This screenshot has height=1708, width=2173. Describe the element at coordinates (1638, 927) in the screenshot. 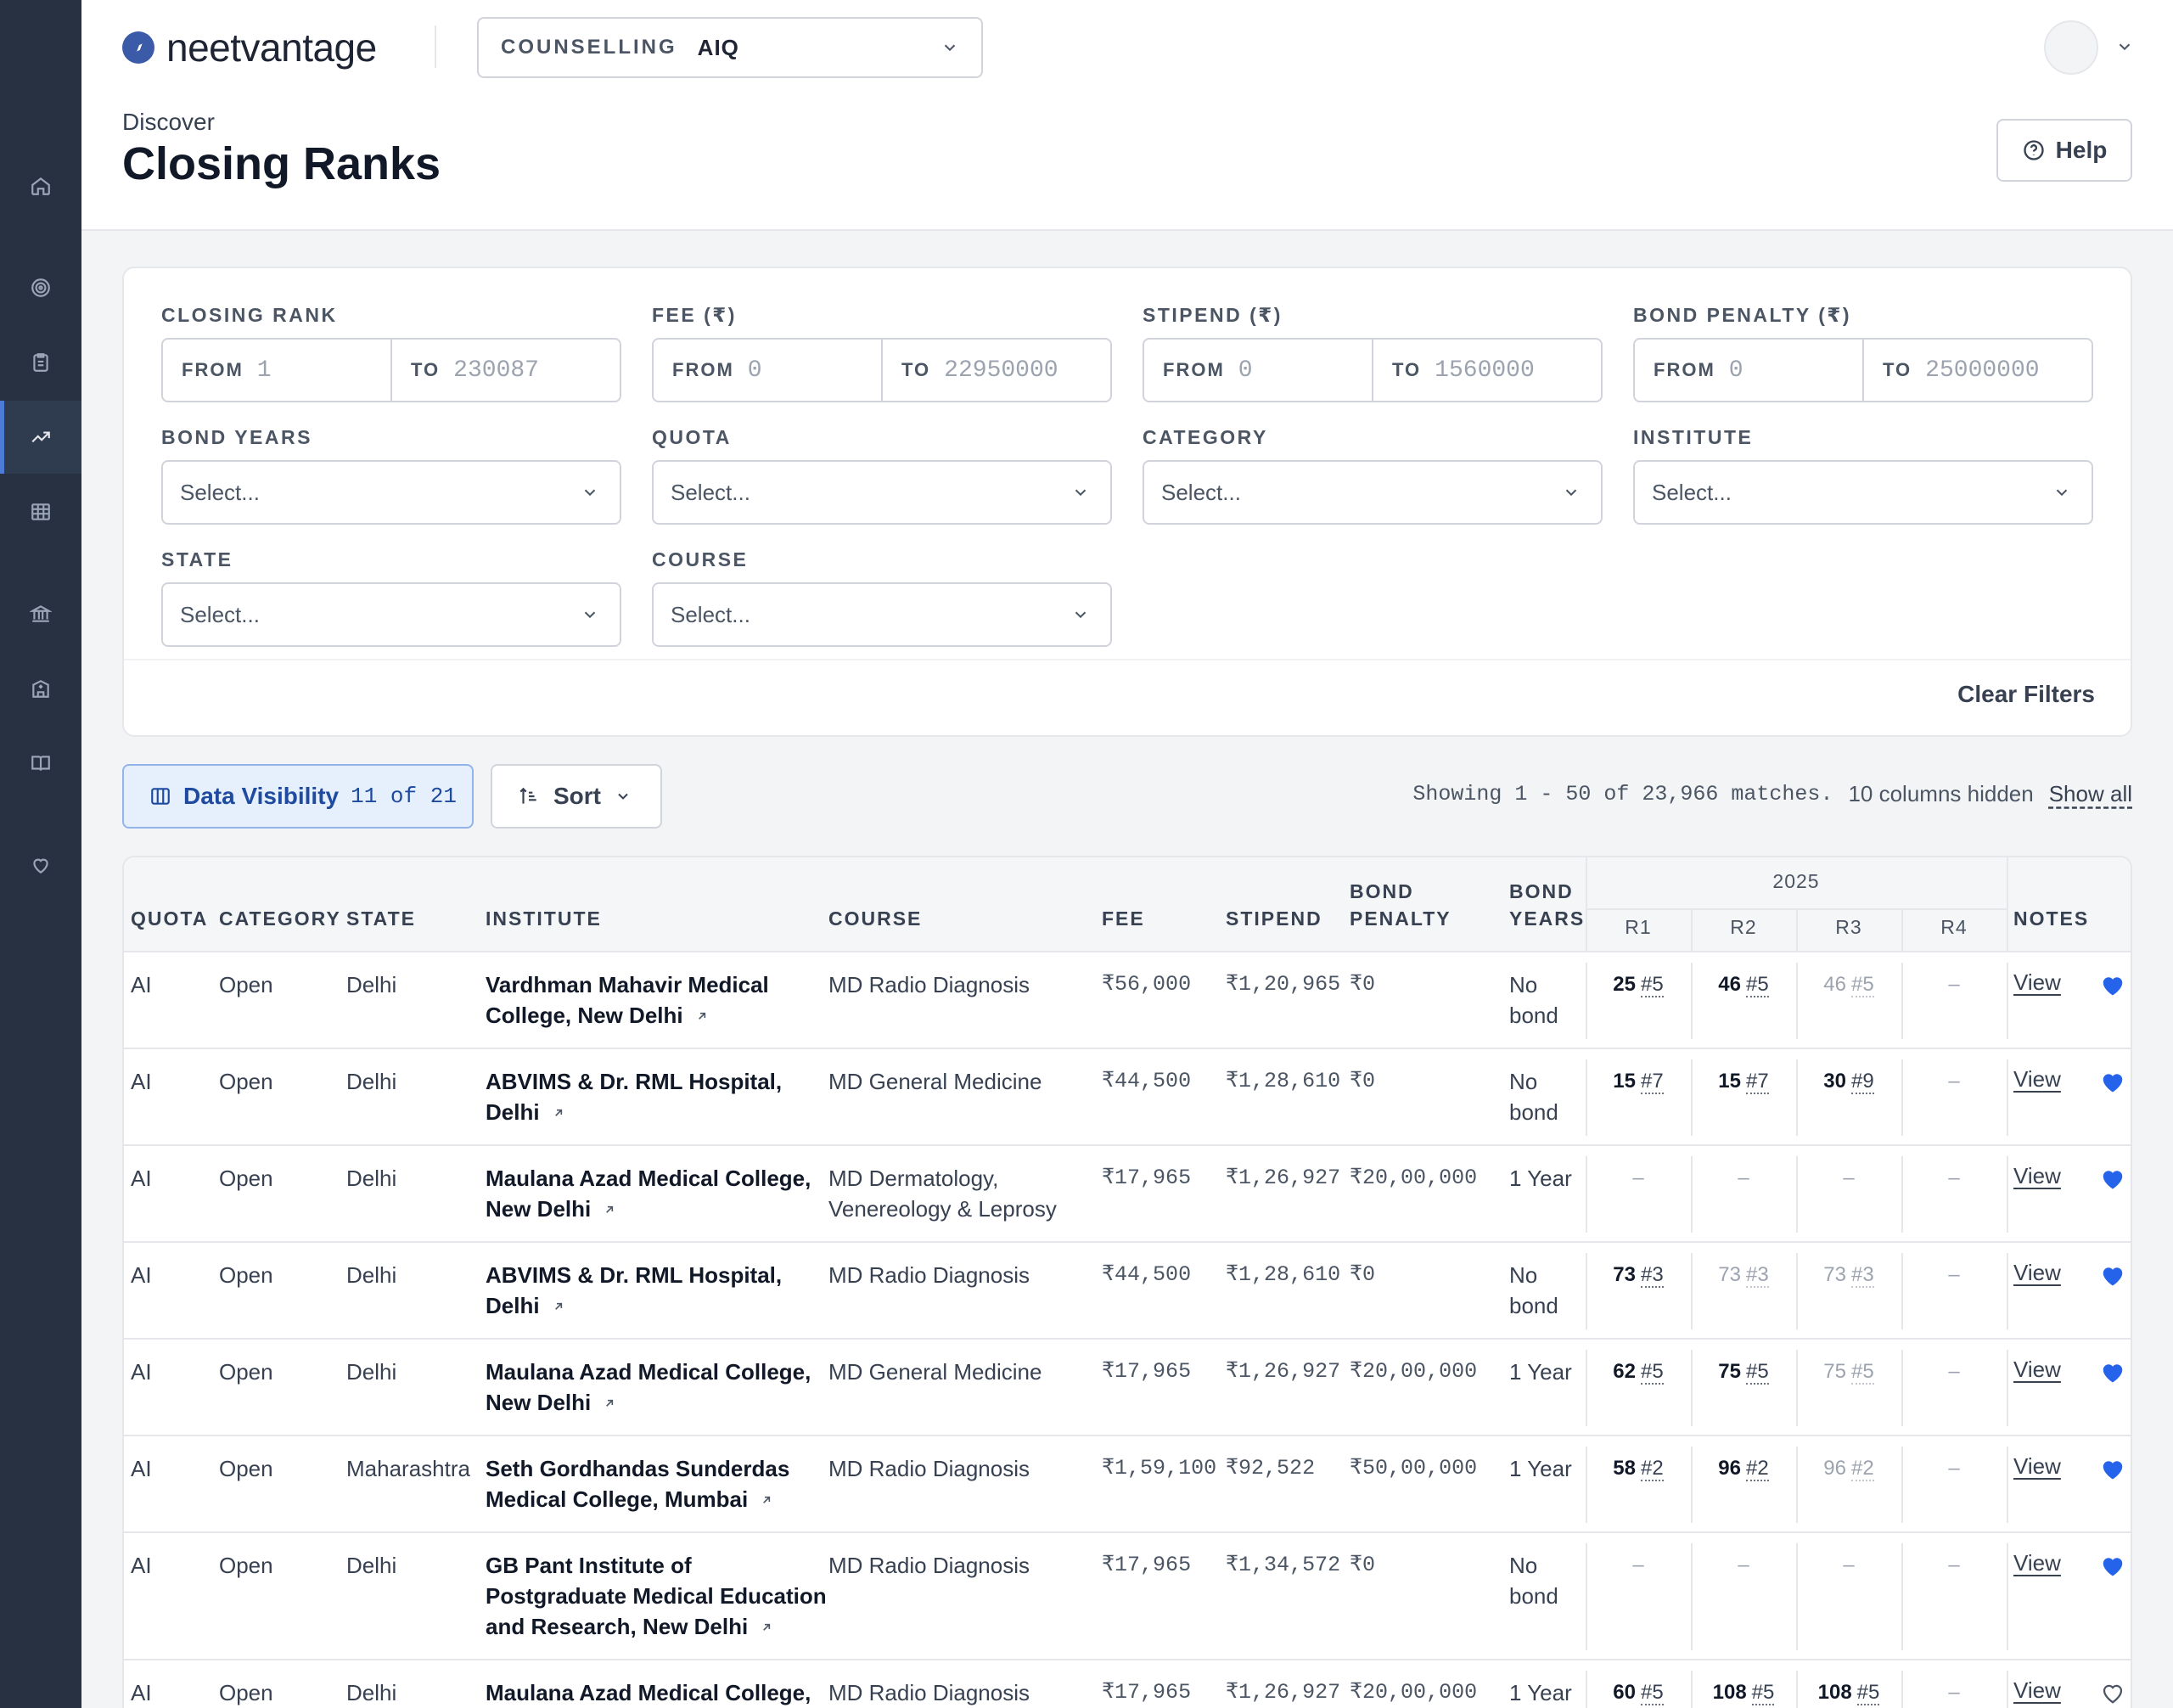

I see `col-r1: R1` at that location.